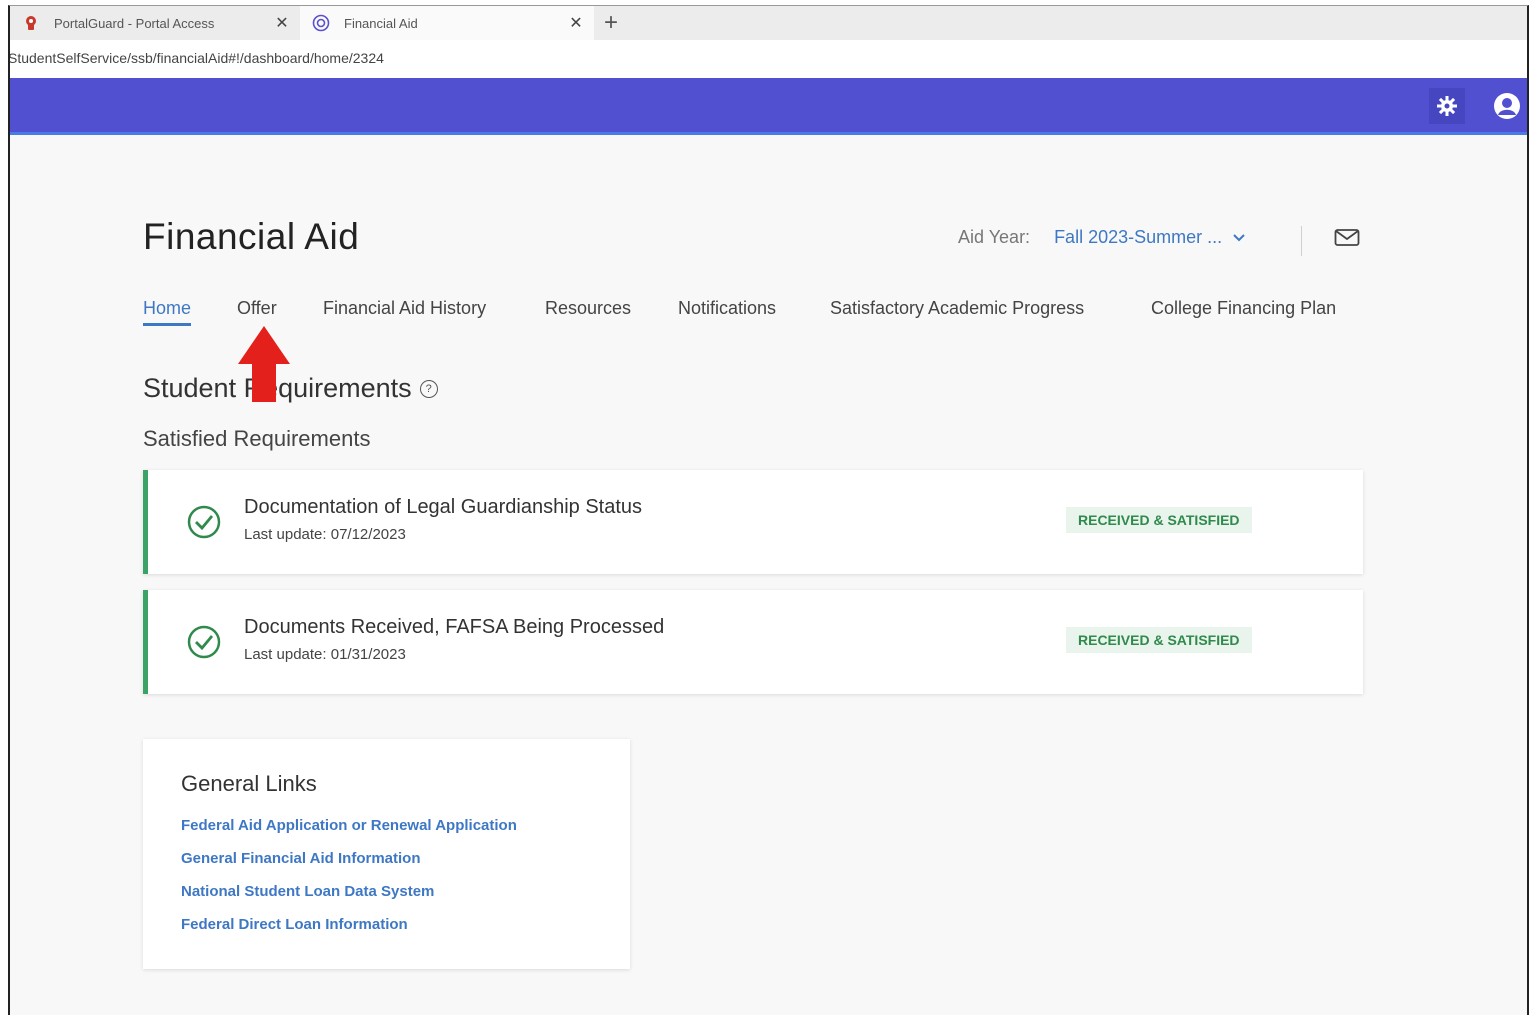  Describe the element at coordinates (294, 924) in the screenshot. I see `link-federal-direct-loan-information: Federal Direct Loan Information` at that location.